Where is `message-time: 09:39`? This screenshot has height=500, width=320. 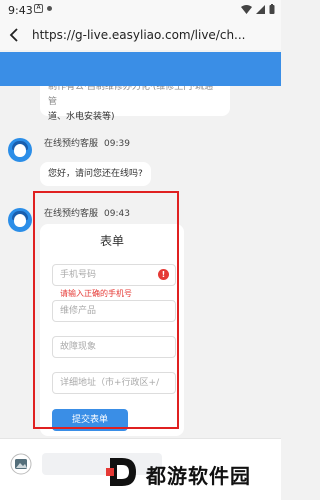
message-time: 09:39 is located at coordinates (117, 144).